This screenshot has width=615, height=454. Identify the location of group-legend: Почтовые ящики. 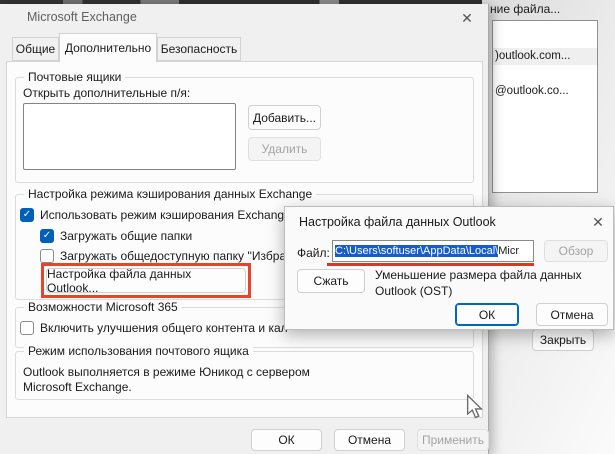
(75, 77).